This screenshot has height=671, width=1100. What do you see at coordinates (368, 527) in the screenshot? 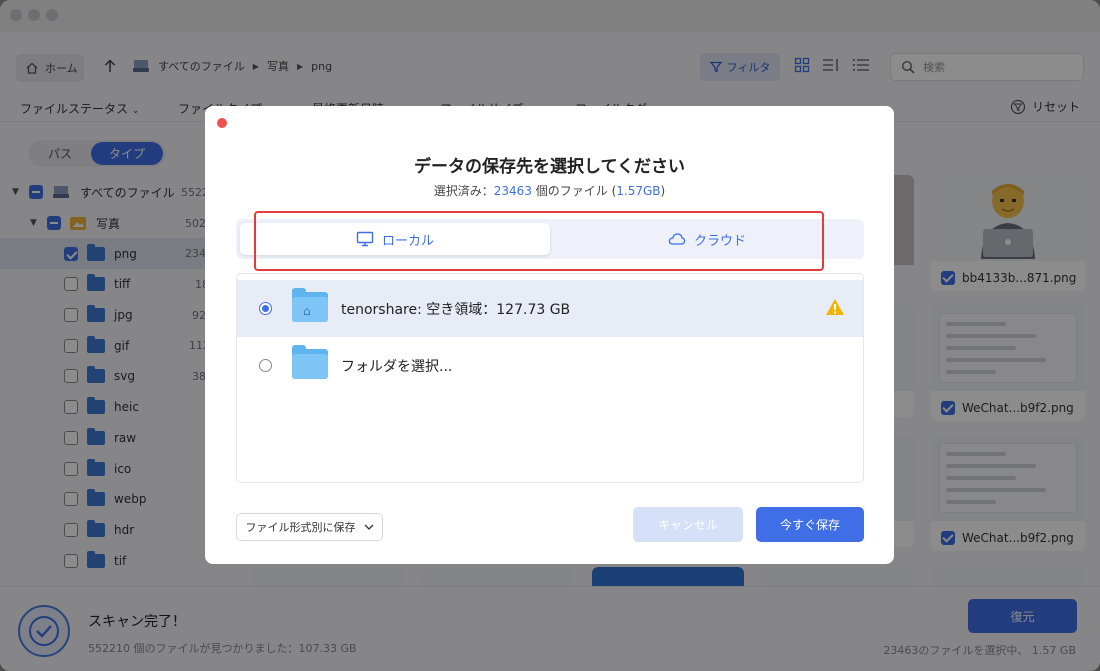
I see `chevron-down-icon` at bounding box center [368, 527].